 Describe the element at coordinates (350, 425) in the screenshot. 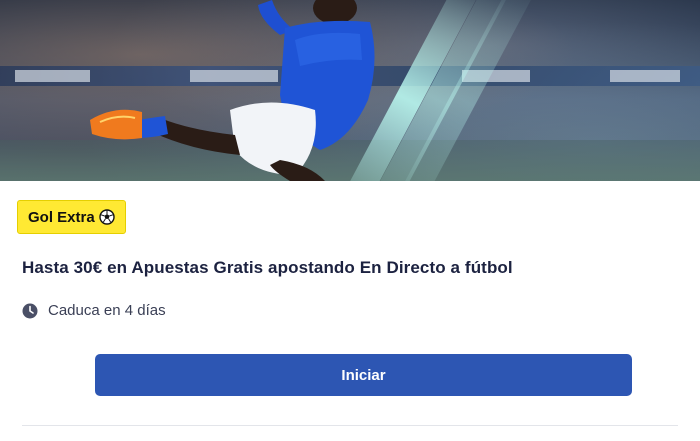

I see `divider` at that location.